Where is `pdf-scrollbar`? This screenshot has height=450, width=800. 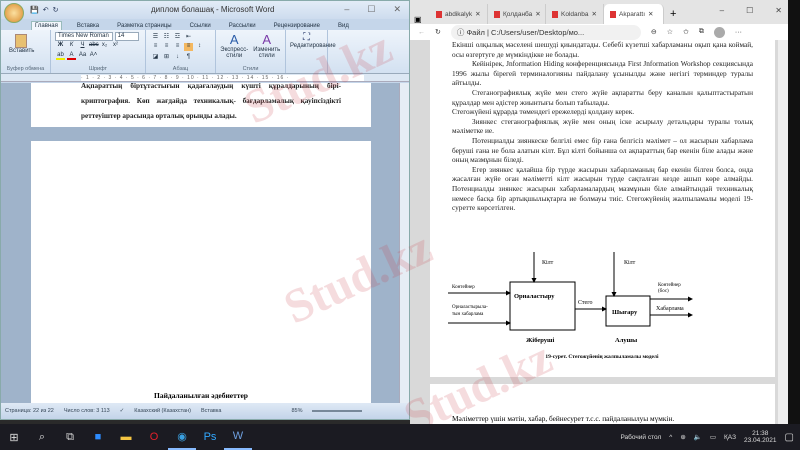
pdf-scrollbar is located at coordinates (783, 232).